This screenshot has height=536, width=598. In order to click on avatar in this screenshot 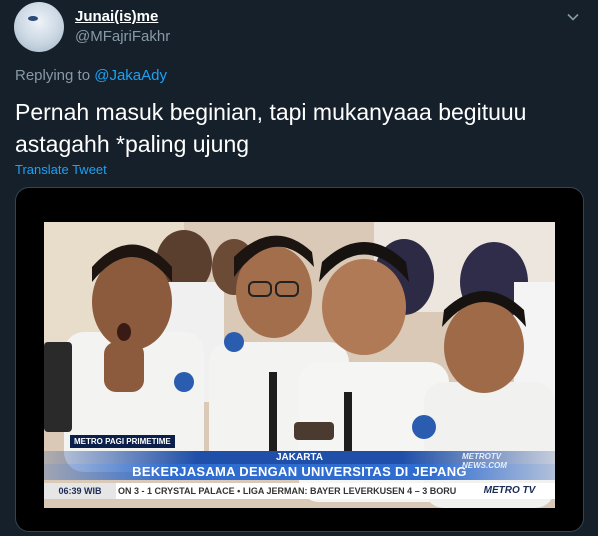, I will do `click(39, 27)`.